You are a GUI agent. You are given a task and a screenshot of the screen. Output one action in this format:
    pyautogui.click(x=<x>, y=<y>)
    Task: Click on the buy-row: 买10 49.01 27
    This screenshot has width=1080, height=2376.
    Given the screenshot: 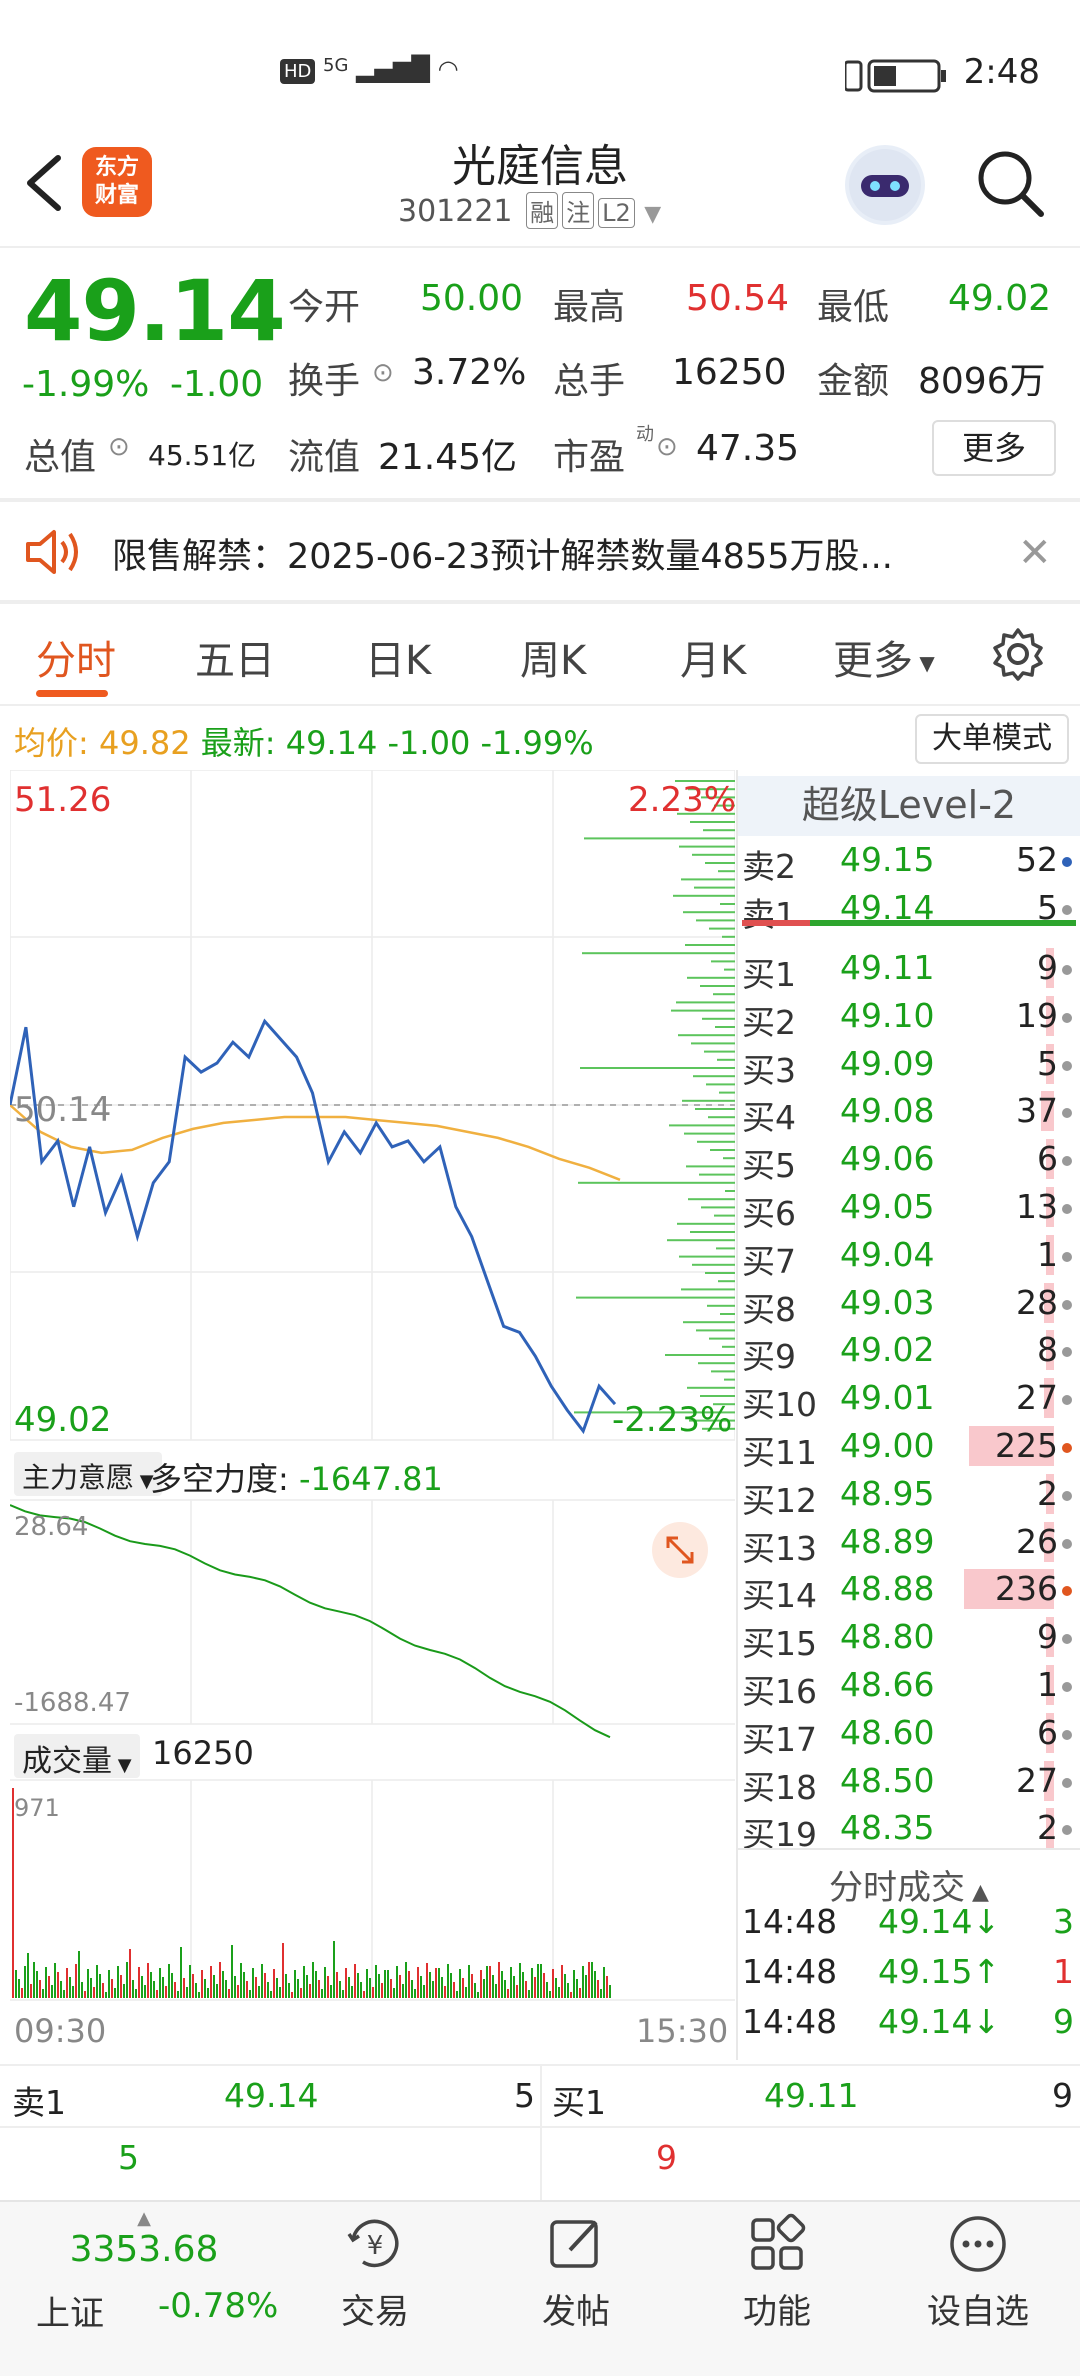 What is the action you would take?
    pyautogui.click(x=907, y=1399)
    